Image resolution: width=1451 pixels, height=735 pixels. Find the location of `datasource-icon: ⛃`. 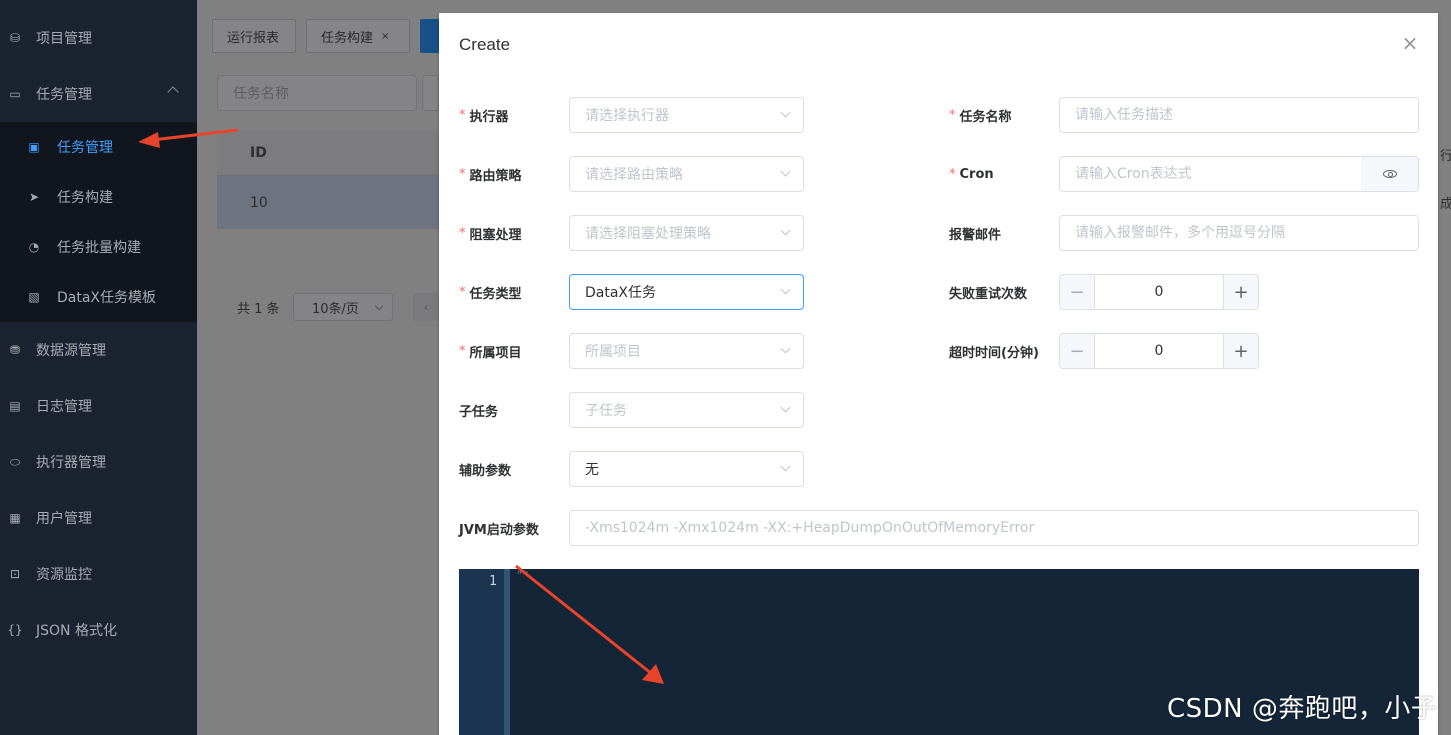

datasource-icon: ⛃ is located at coordinates (15, 350).